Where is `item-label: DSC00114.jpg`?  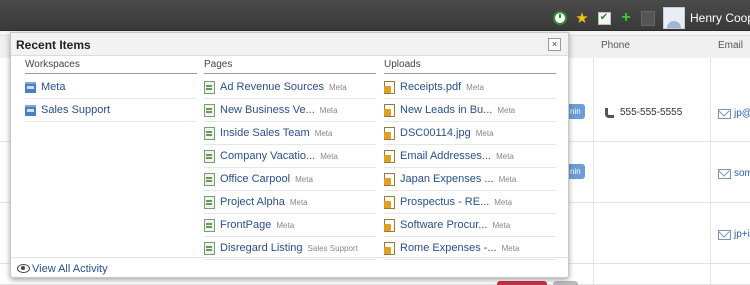
item-label: DSC00114.jpg is located at coordinates (435, 133).